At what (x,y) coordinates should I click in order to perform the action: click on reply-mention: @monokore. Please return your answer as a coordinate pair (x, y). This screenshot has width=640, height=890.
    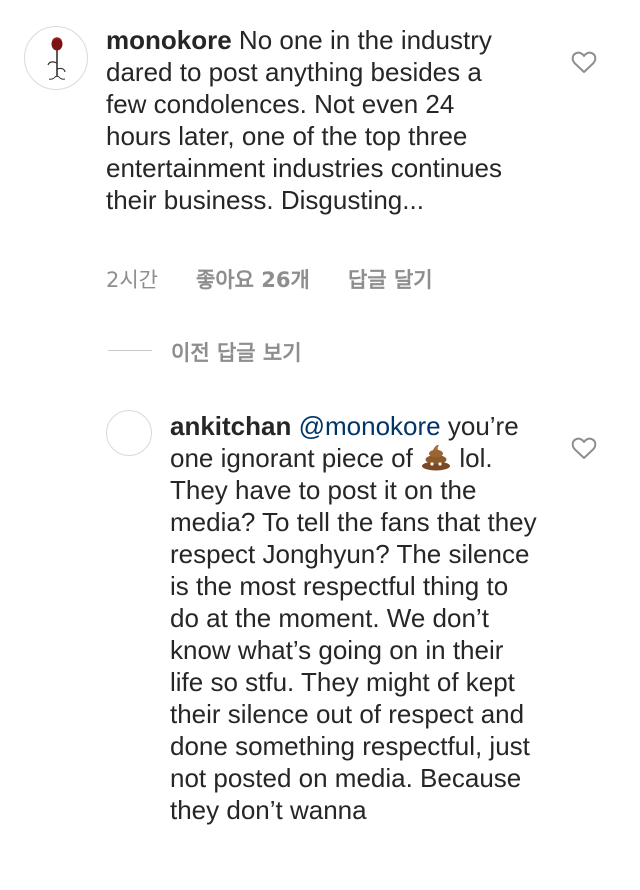
    Looking at the image, I should click on (370, 426).